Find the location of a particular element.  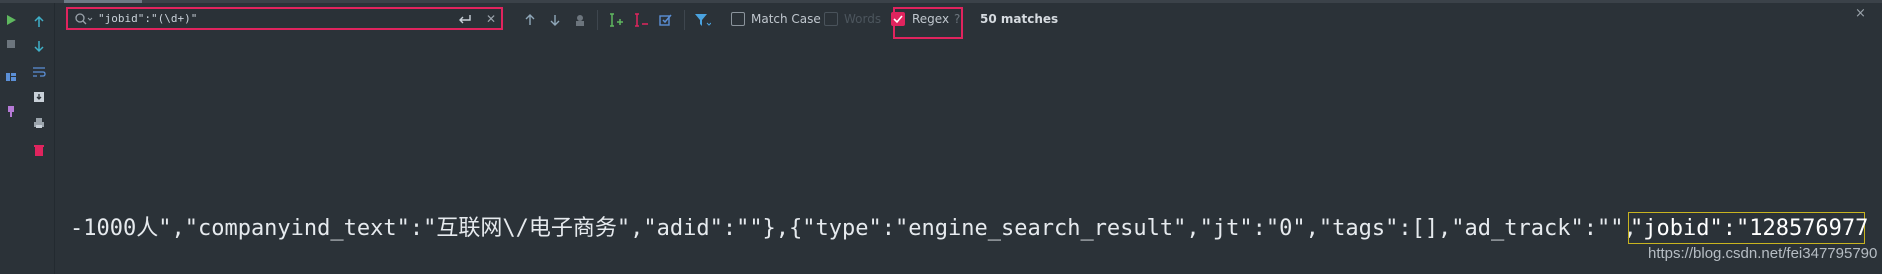

regex-checkbox is located at coordinates (898, 19).